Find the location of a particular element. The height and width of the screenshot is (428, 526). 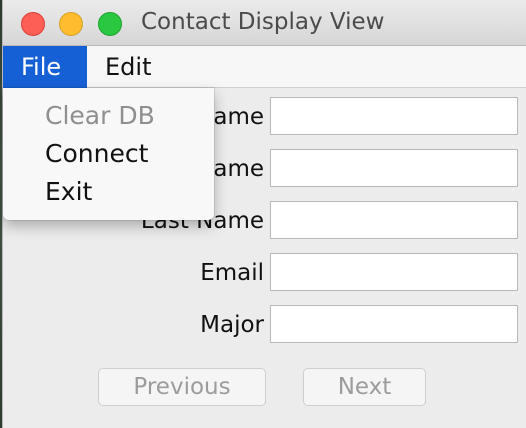

window-title: Contact Display View is located at coordinates (263, 22).